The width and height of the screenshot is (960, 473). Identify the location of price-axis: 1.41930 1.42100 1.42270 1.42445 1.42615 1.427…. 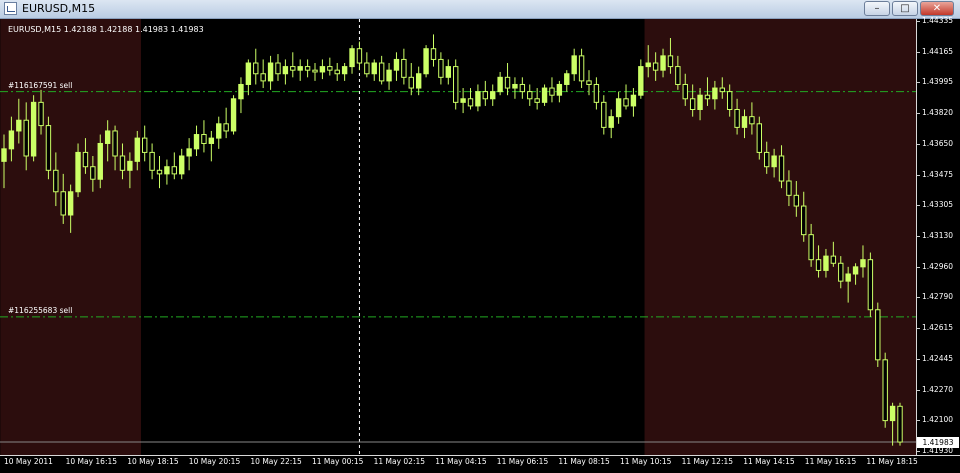
(938, 235).